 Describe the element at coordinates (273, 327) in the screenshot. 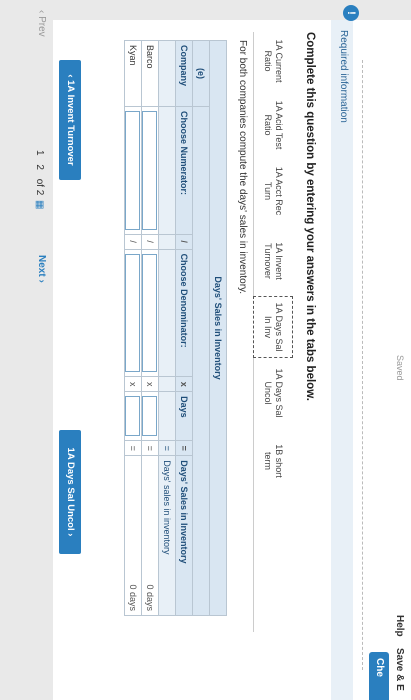

I see `tab-days-sal-inv: 1A Days Sal In Inv` at that location.